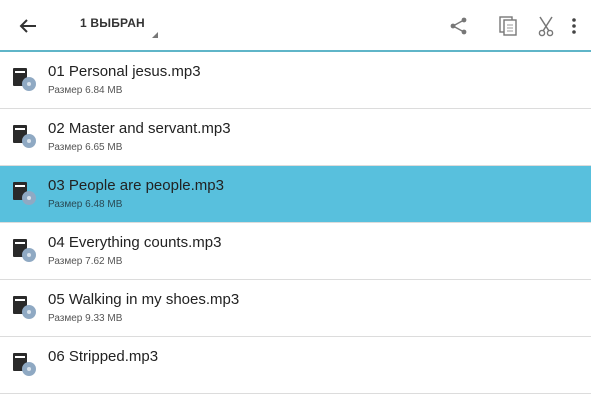 The height and width of the screenshot is (394, 591). What do you see at coordinates (144, 299) in the screenshot?
I see `file-name: 05 Walking in my shoes.mp3` at bounding box center [144, 299].